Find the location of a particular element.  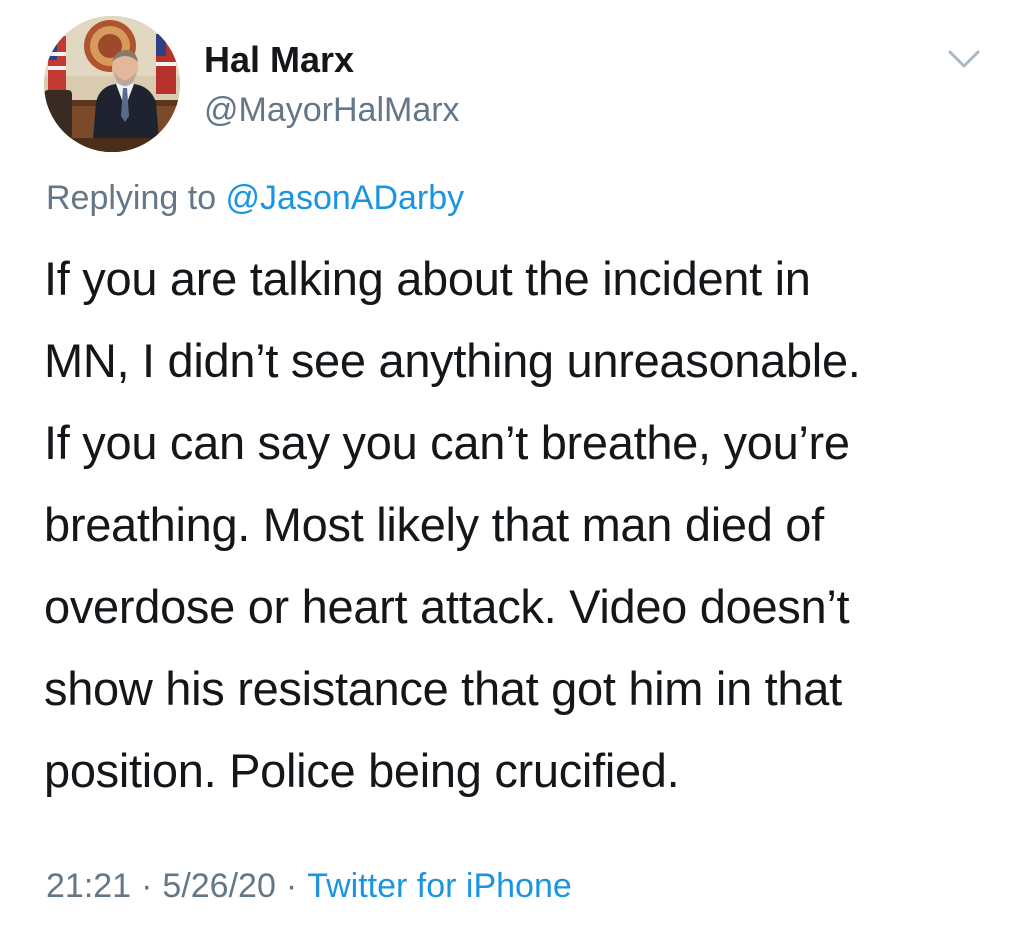

avatar-photo-icon is located at coordinates (112, 84).